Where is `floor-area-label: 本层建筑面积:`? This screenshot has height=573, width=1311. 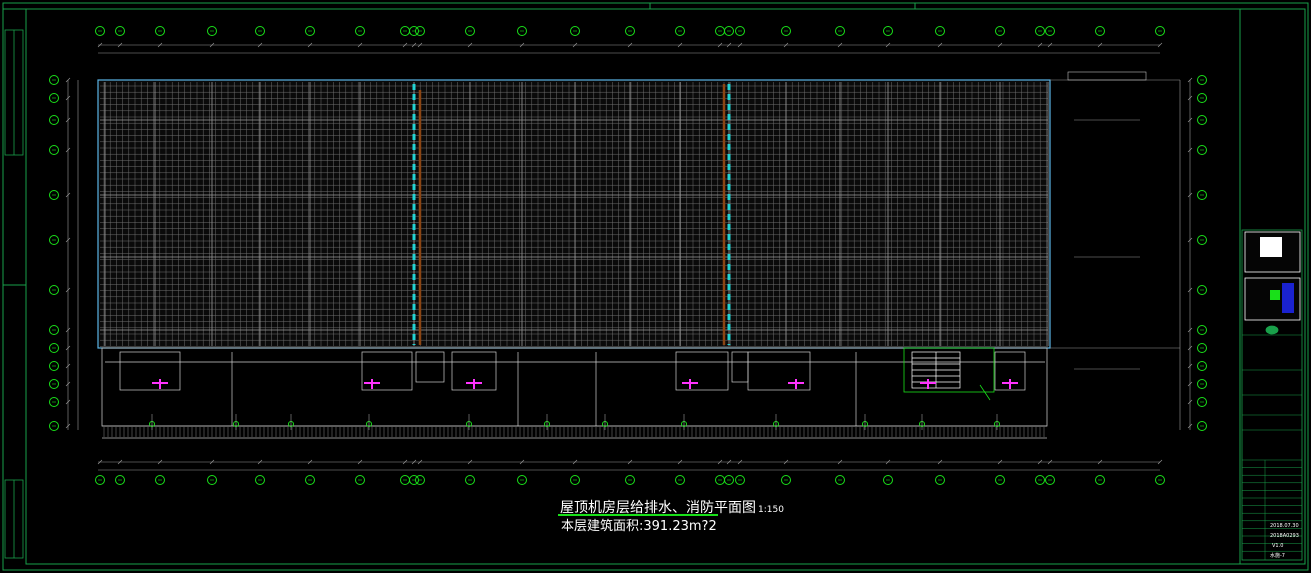 floor-area-label: 本层建筑面积: is located at coordinates (602, 526).